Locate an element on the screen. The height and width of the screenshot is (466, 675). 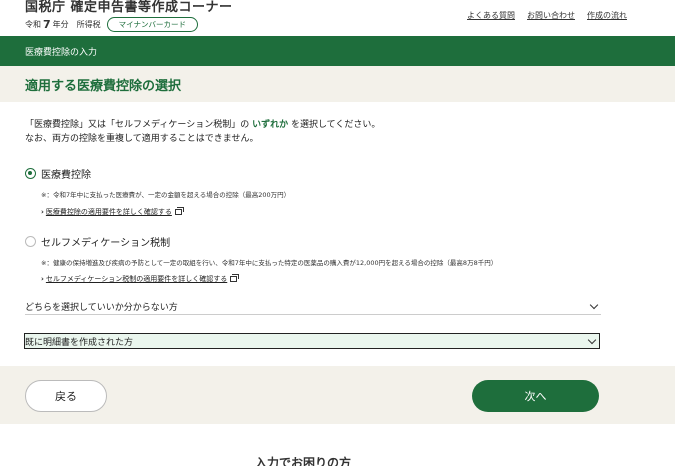
self-medication-detail-link: › セルフメディケーション税制の適用要件を詳しく確認する is located at coordinates (140, 279).